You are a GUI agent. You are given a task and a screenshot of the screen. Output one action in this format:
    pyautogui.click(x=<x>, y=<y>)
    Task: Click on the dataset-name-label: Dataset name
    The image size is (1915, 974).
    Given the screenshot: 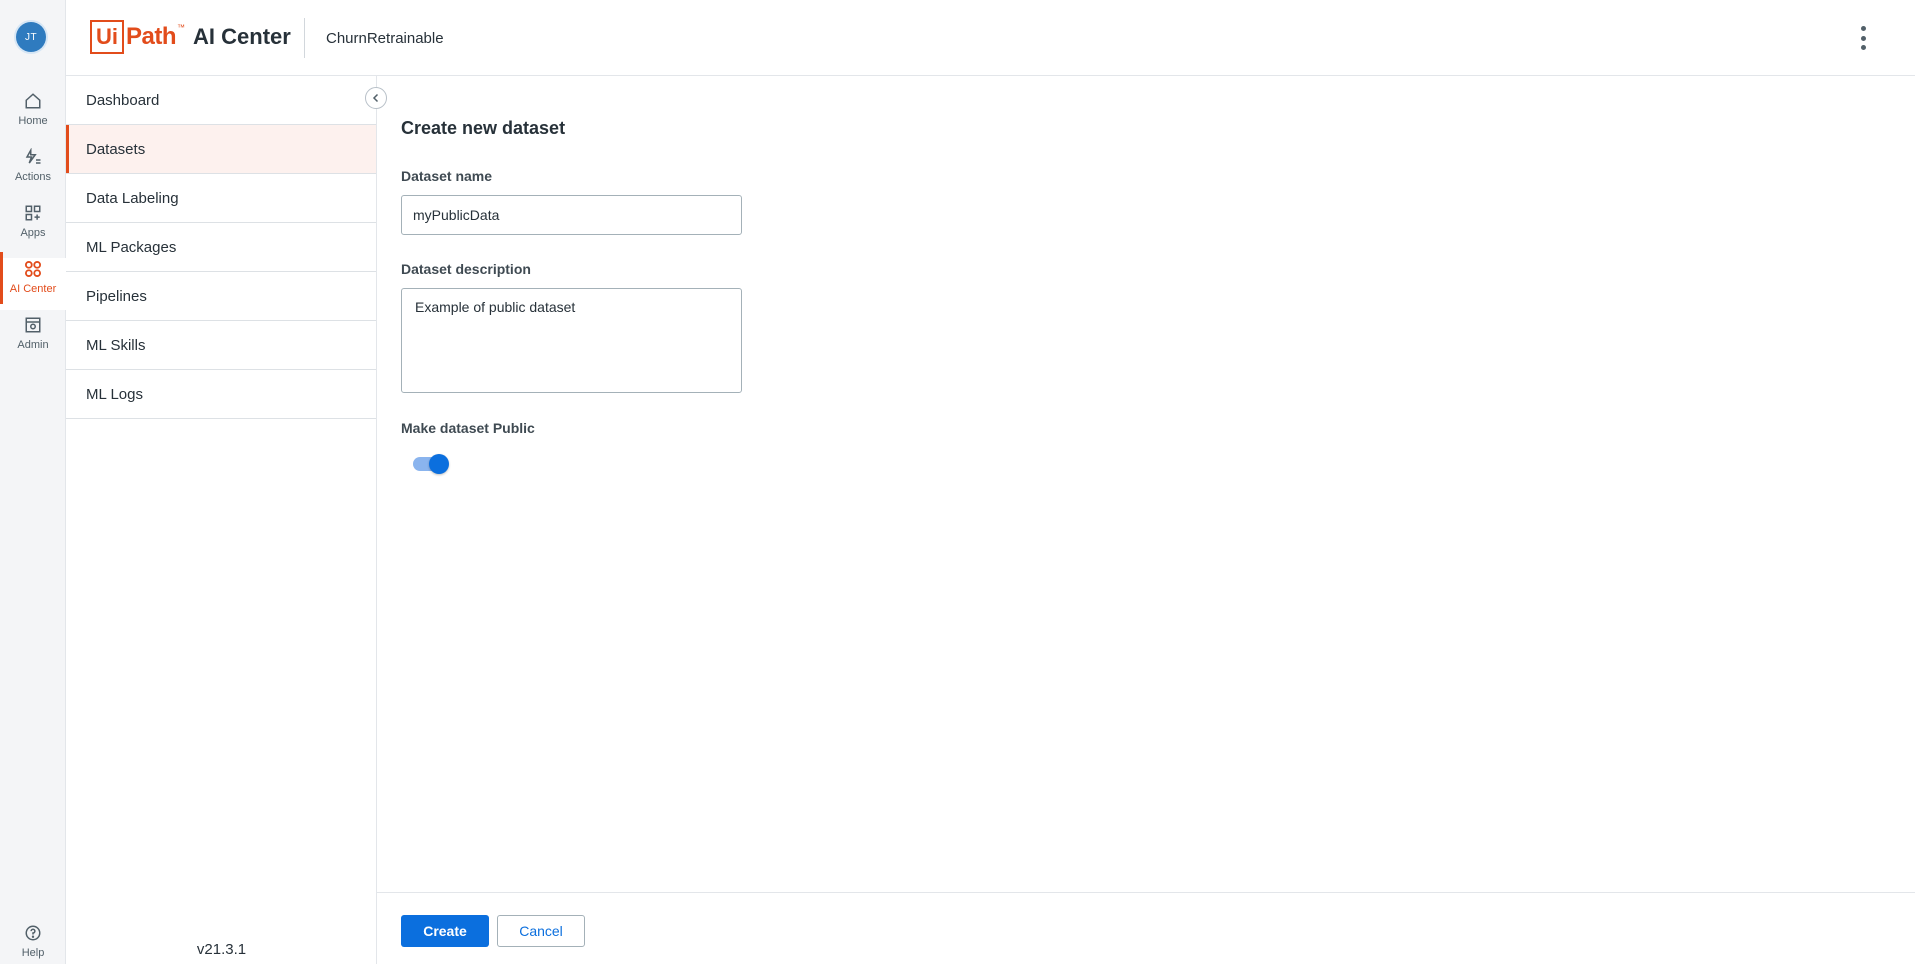 What is the action you would take?
    pyautogui.click(x=447, y=176)
    